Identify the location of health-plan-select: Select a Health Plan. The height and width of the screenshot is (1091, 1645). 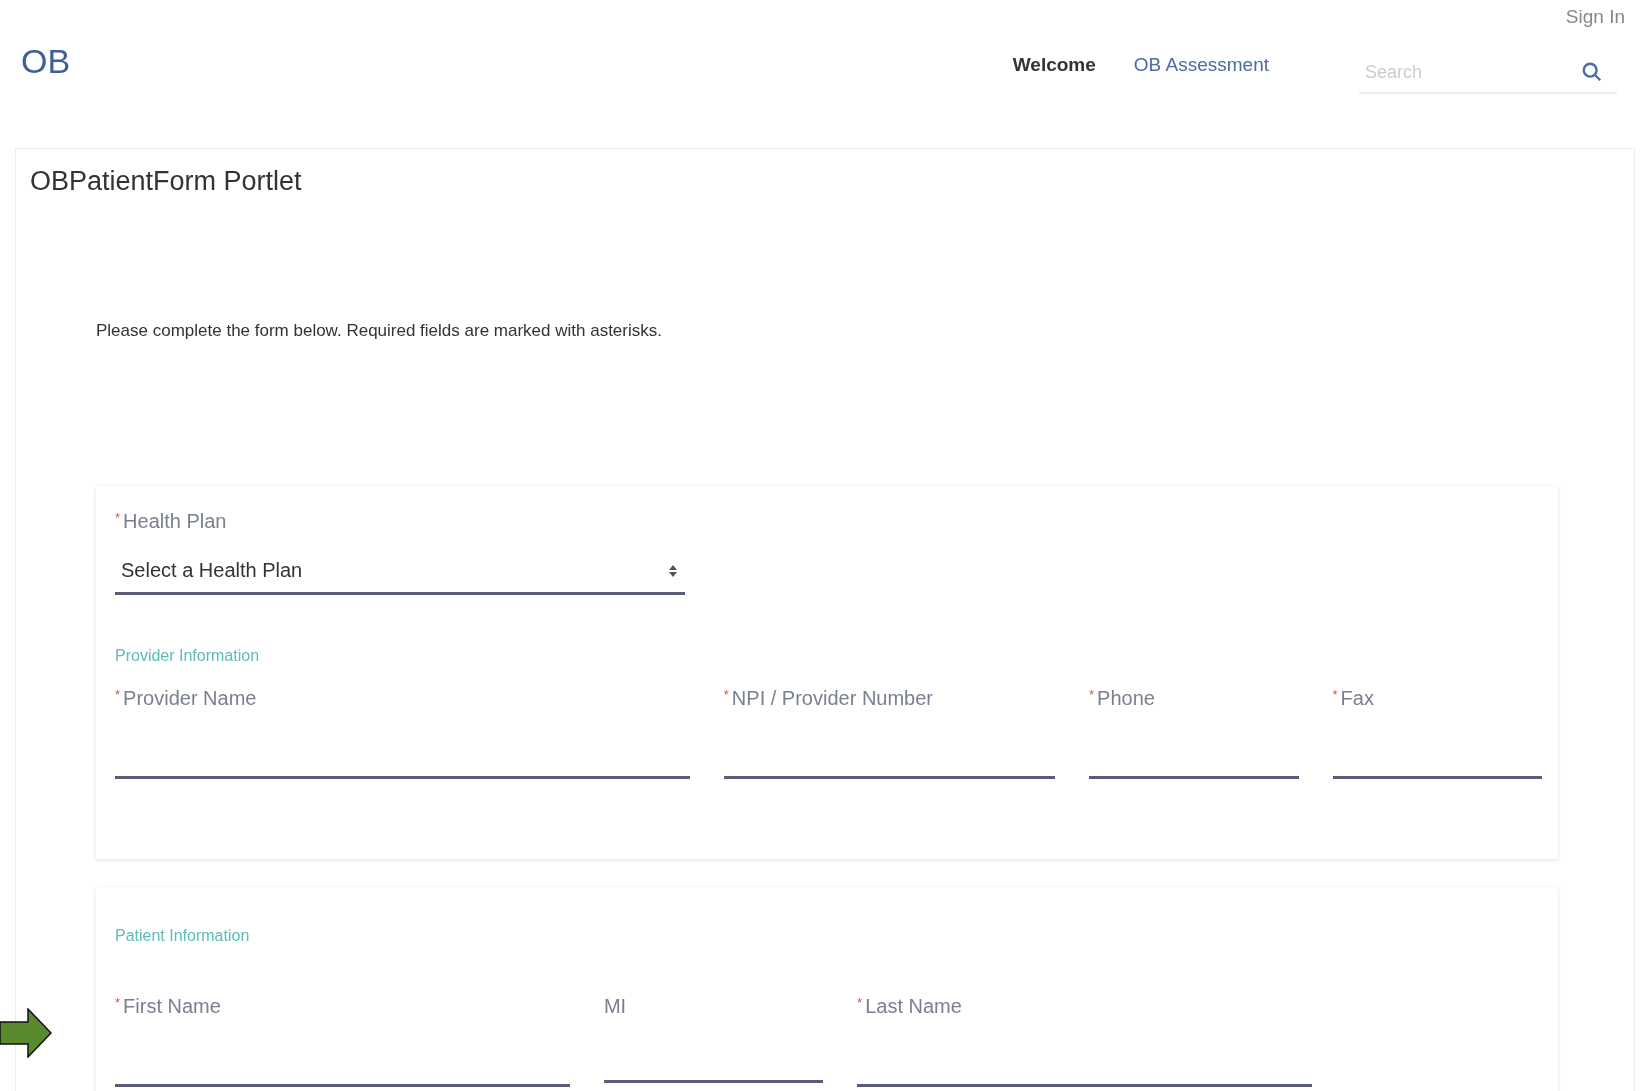
(400, 572).